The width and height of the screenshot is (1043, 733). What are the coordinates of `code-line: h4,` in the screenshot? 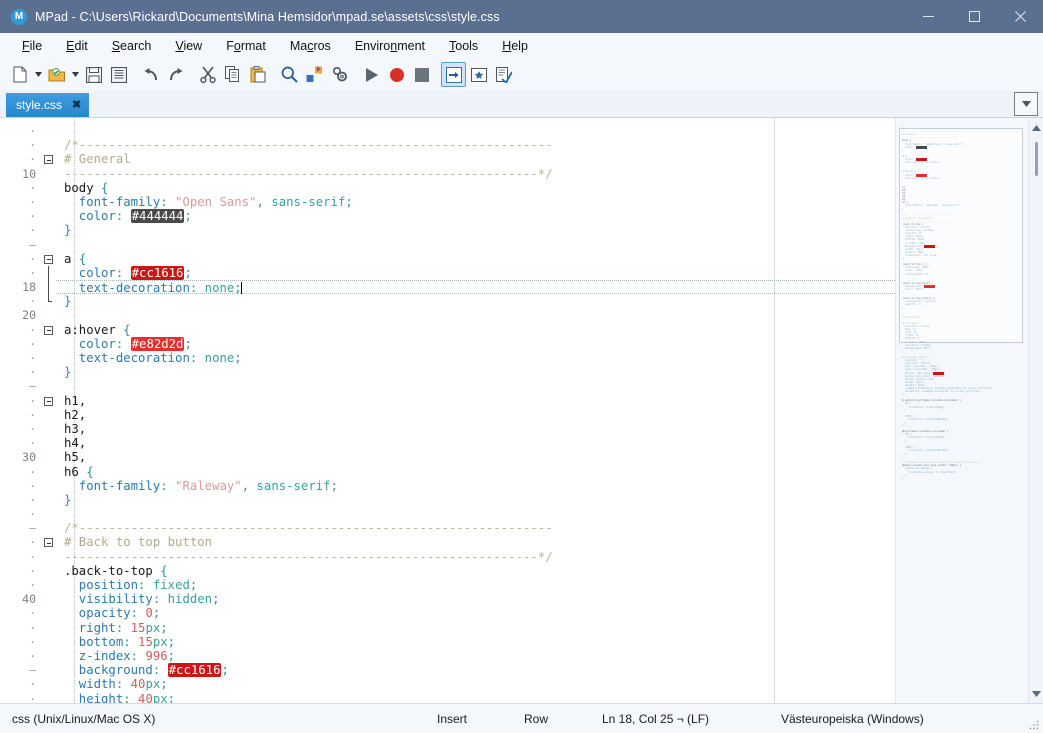 It's located at (475, 443).